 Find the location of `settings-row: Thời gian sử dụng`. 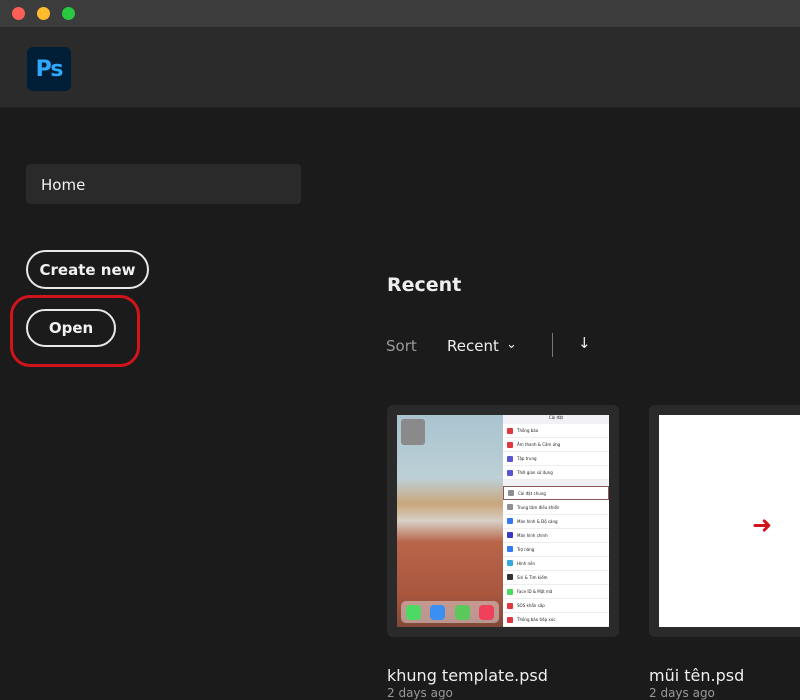

settings-row: Thời gian sử dụng is located at coordinates (556, 473).